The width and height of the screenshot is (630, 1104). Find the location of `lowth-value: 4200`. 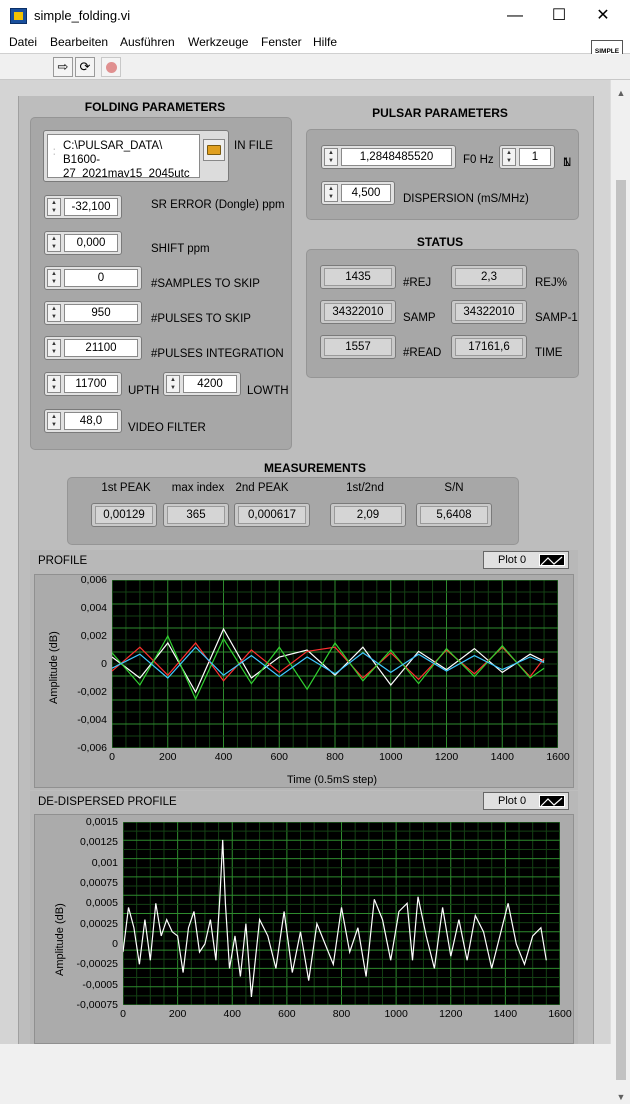

lowth-value: 4200 is located at coordinates (210, 384).